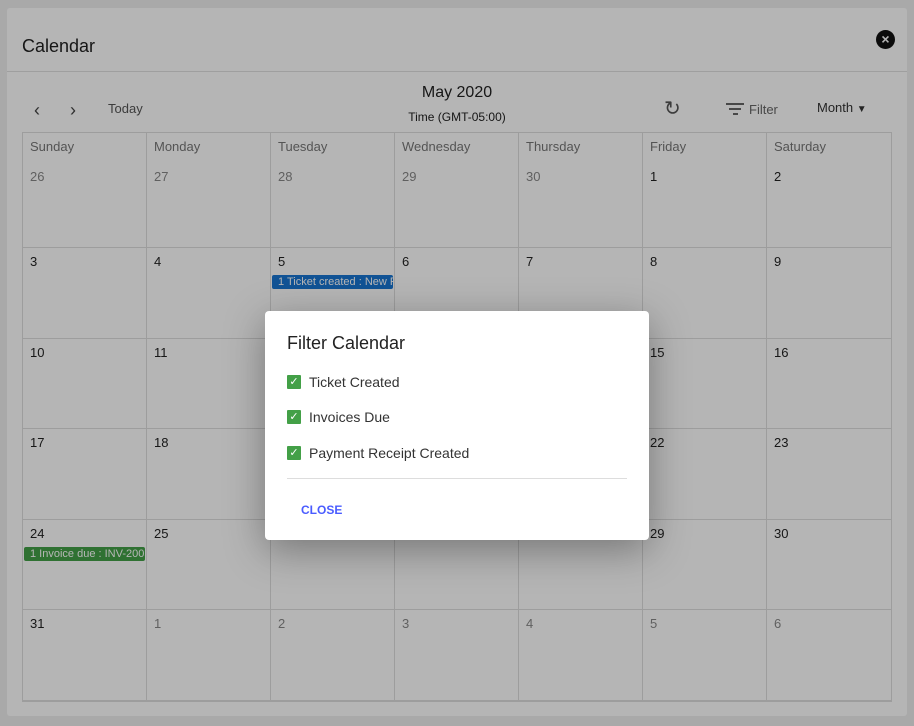 The width and height of the screenshot is (914, 726). Describe the element at coordinates (321, 510) in the screenshot. I see `close-button: CLOSE` at that location.